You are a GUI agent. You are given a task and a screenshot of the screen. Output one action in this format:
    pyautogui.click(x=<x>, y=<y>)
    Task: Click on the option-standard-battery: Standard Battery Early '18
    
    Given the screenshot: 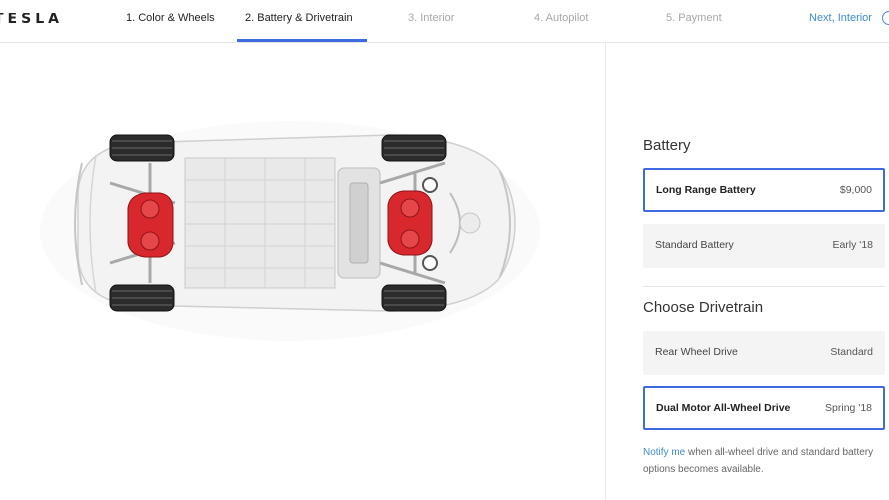 What is the action you would take?
    pyautogui.click(x=764, y=246)
    